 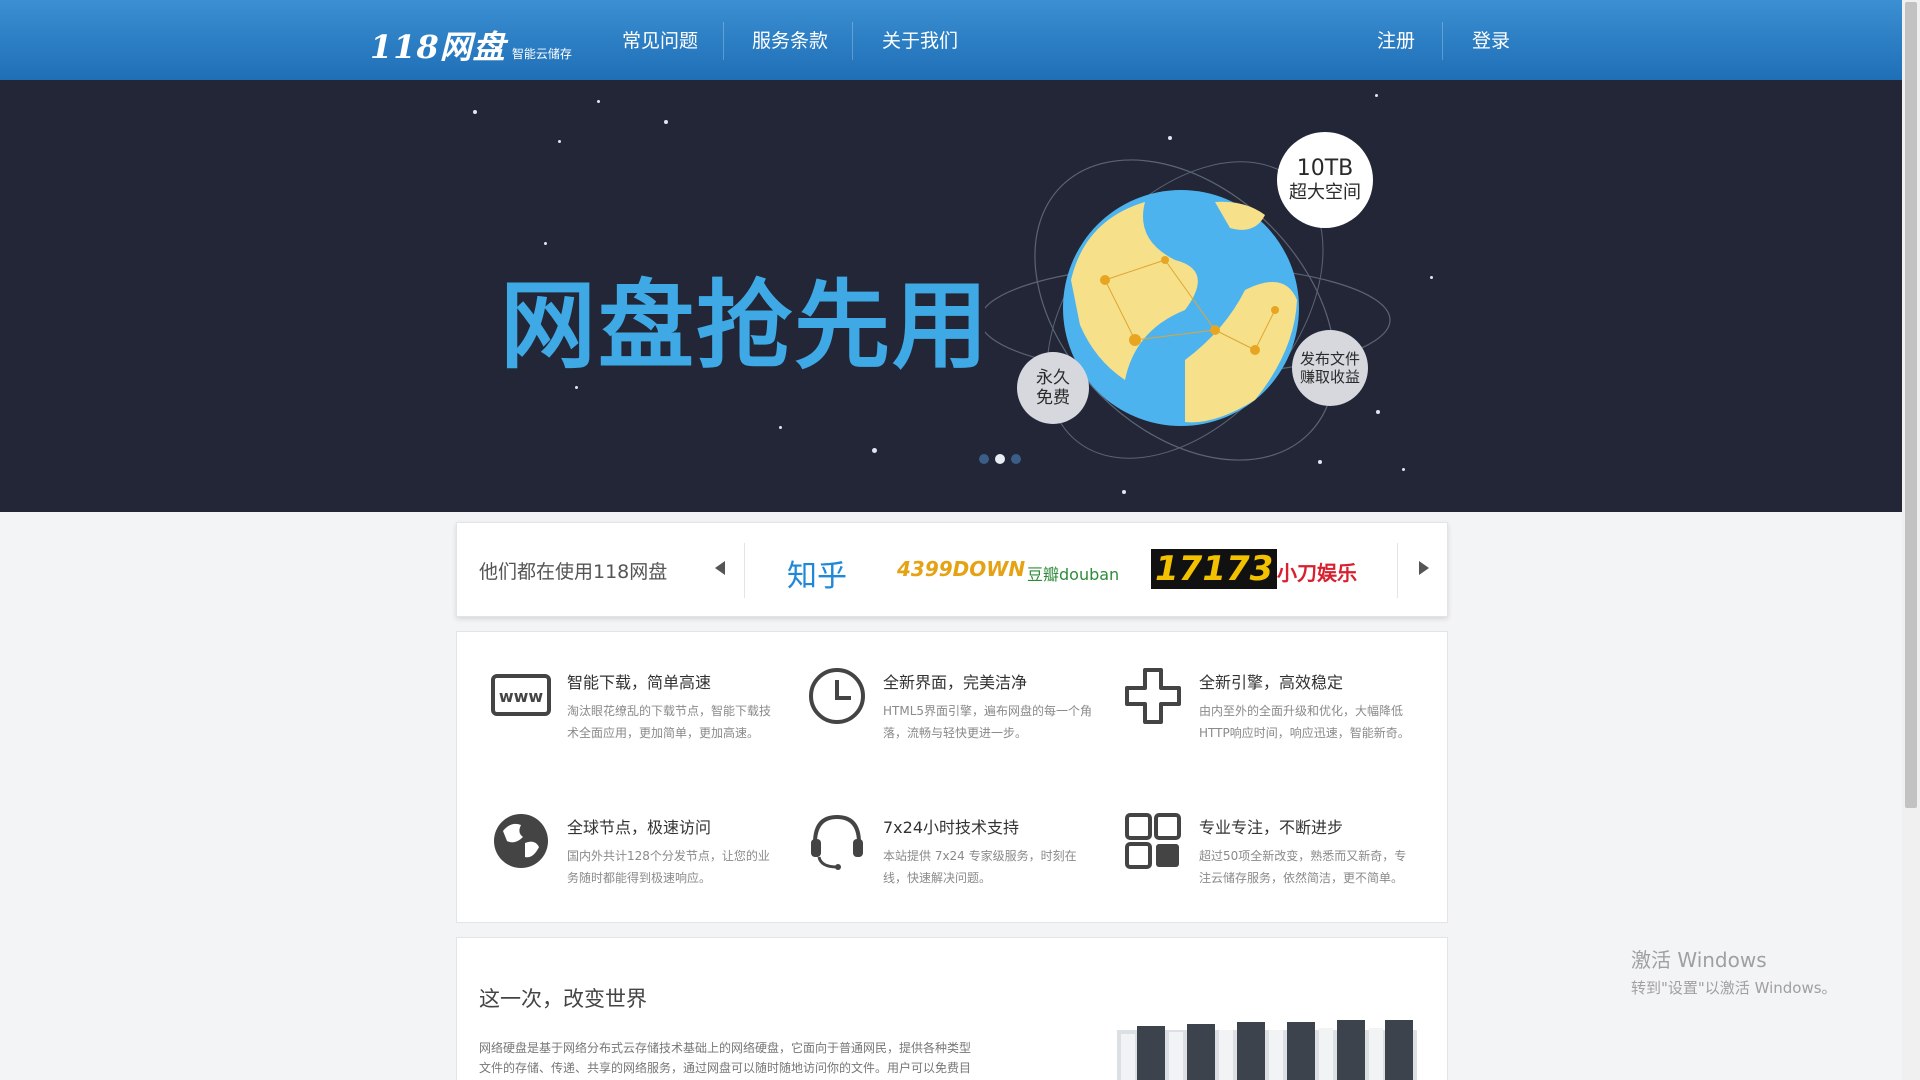 What do you see at coordinates (988, 722) in the screenshot?
I see `feature-description: HTML5界面引擎，遍布网盘的每一个角落，流畅与轻快更进一步。` at bounding box center [988, 722].